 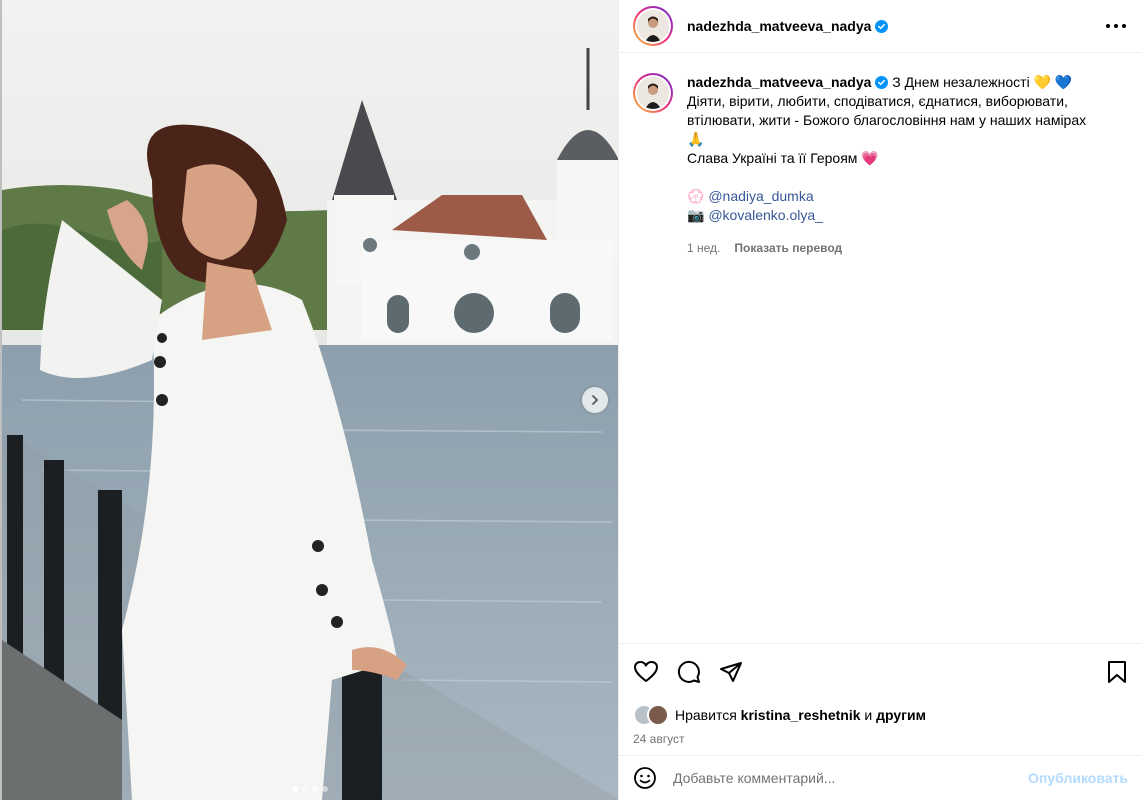 I want to click on like-button, so click(x=646, y=672).